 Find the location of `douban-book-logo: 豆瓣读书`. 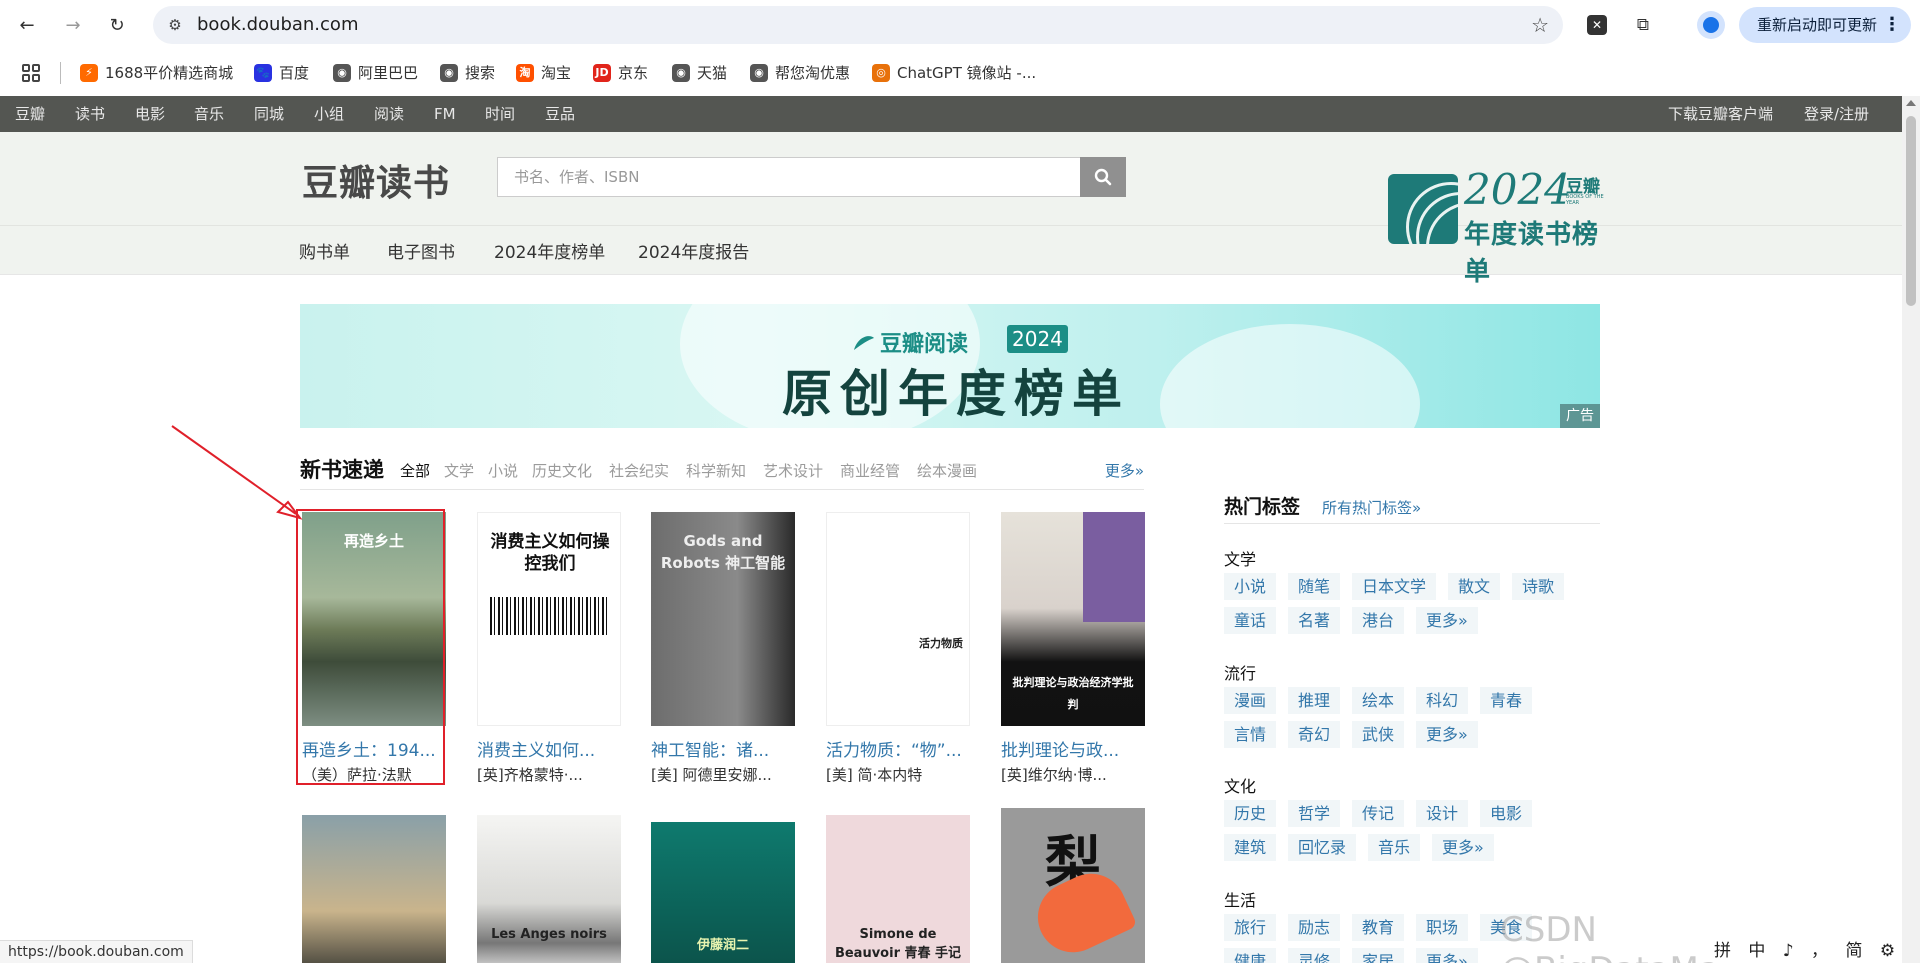

douban-book-logo: 豆瓣读书 is located at coordinates (376, 180).